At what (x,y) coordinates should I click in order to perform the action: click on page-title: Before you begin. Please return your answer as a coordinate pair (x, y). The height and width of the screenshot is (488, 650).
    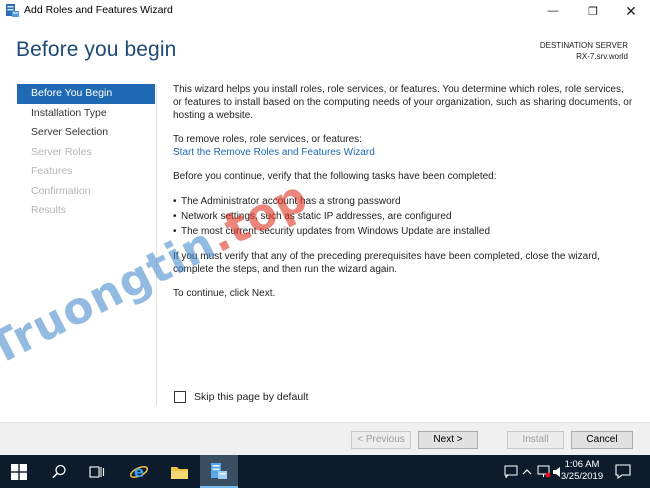
    Looking at the image, I should click on (96, 49).